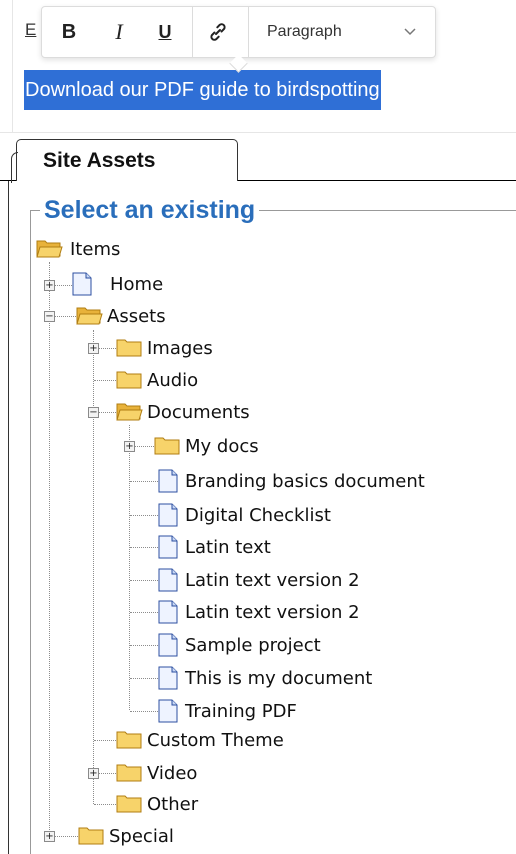 The height and width of the screenshot is (854, 516). I want to click on tree-node-label: Sample project, so click(253, 645).